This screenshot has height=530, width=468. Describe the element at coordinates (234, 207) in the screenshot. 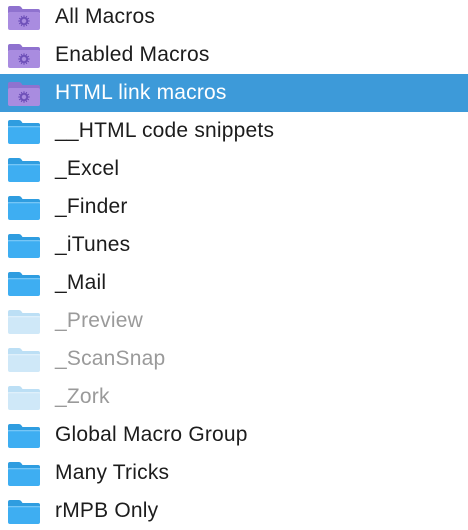

I see `group-row-finder: _Finder` at that location.